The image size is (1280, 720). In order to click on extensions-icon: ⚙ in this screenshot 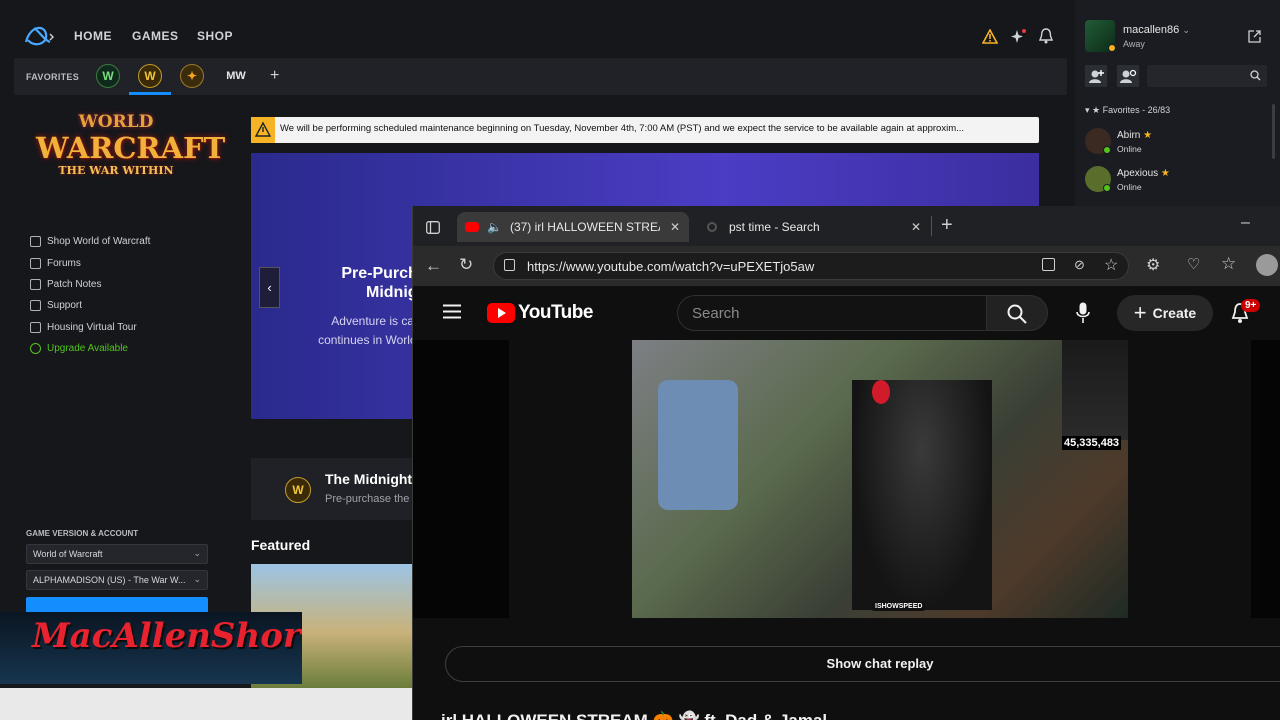, I will do `click(1153, 265)`.